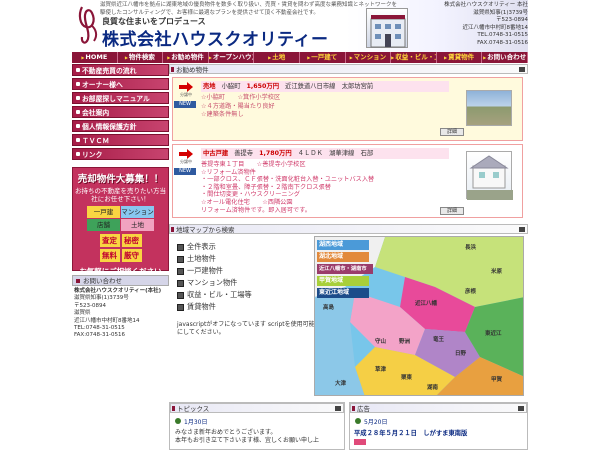 This screenshot has width=600, height=450. What do you see at coordinates (244, 153) in the screenshot?
I see `listing-area: 善提寺` at bounding box center [244, 153].